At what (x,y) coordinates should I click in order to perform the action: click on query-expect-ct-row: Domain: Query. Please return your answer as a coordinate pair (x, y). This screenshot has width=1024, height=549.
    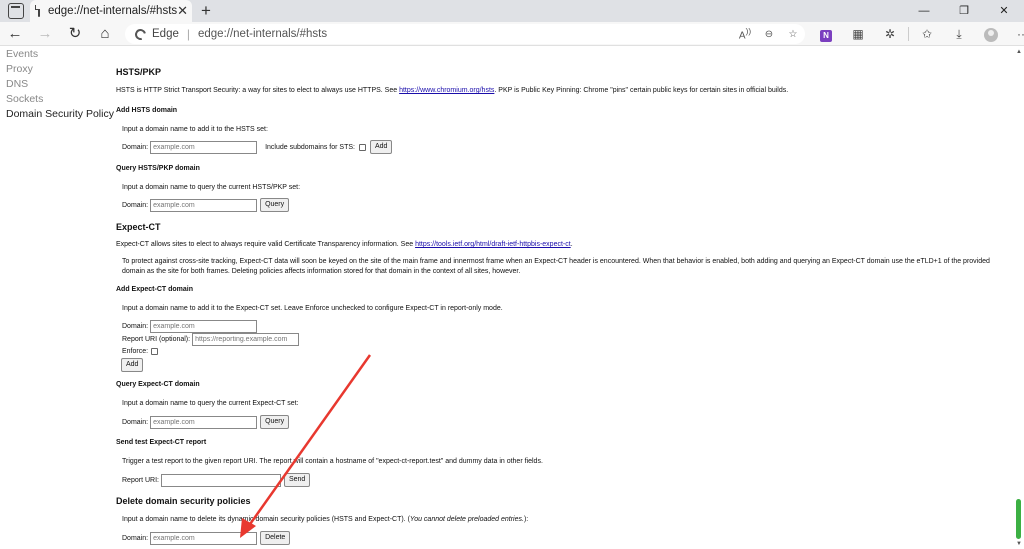
    Looking at the image, I should click on (206, 422).